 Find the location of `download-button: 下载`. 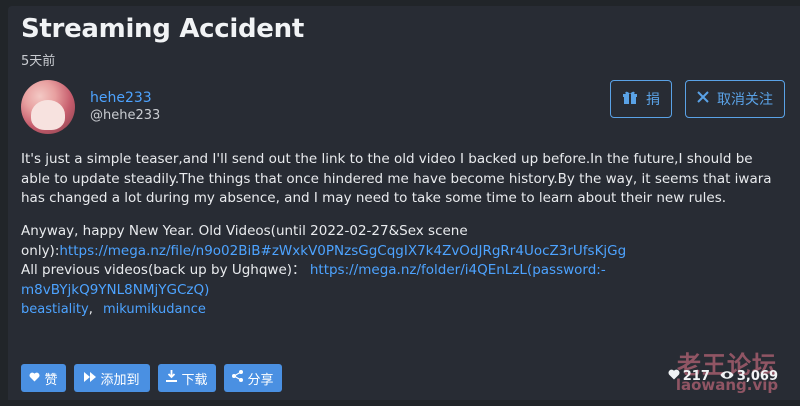

download-button: 下载 is located at coordinates (187, 378).